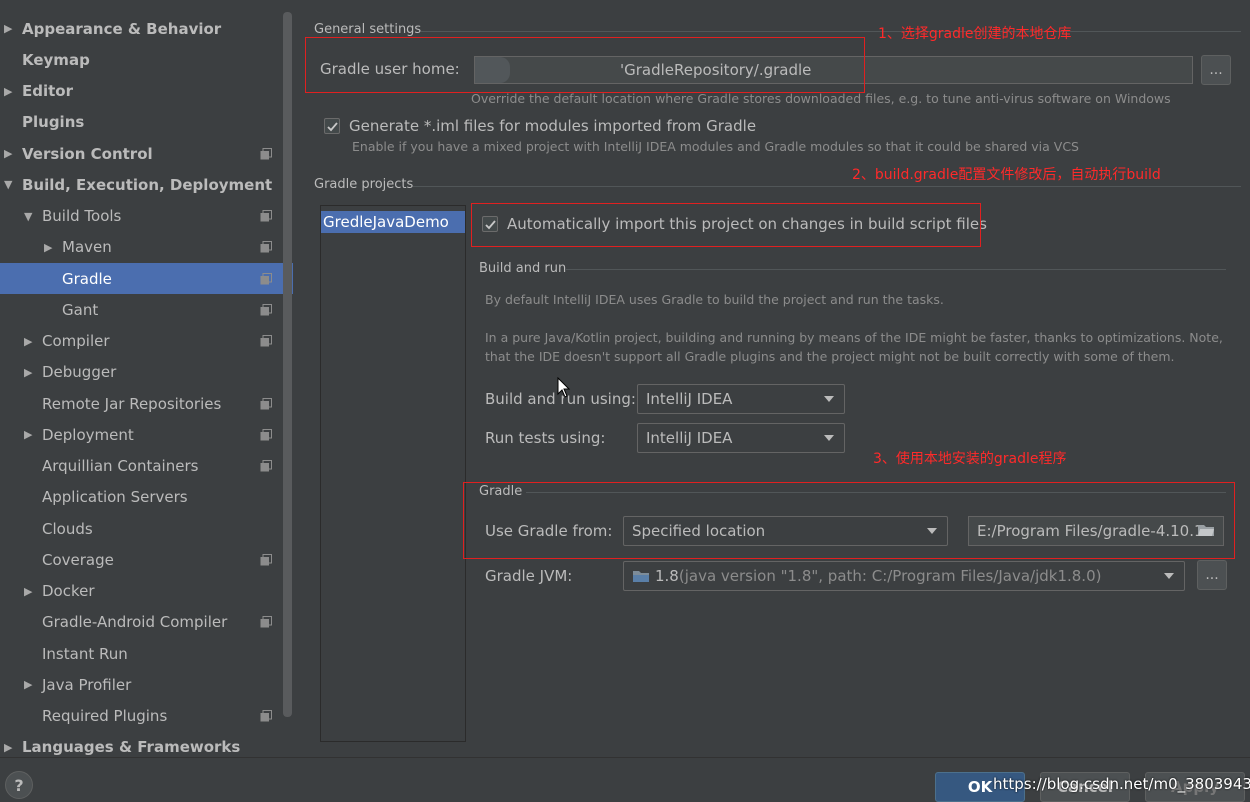 This screenshot has height=802, width=1250. I want to click on watermark-text: https://blog.csdn.net/m0_38039437, so click(1121, 784).